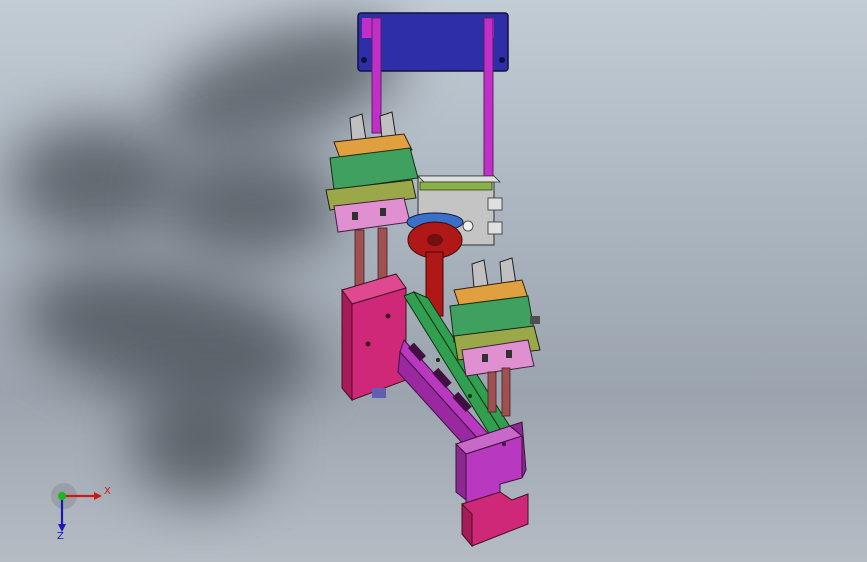  What do you see at coordinates (98, 496) in the screenshot?
I see `x-axis-arrow` at bounding box center [98, 496].